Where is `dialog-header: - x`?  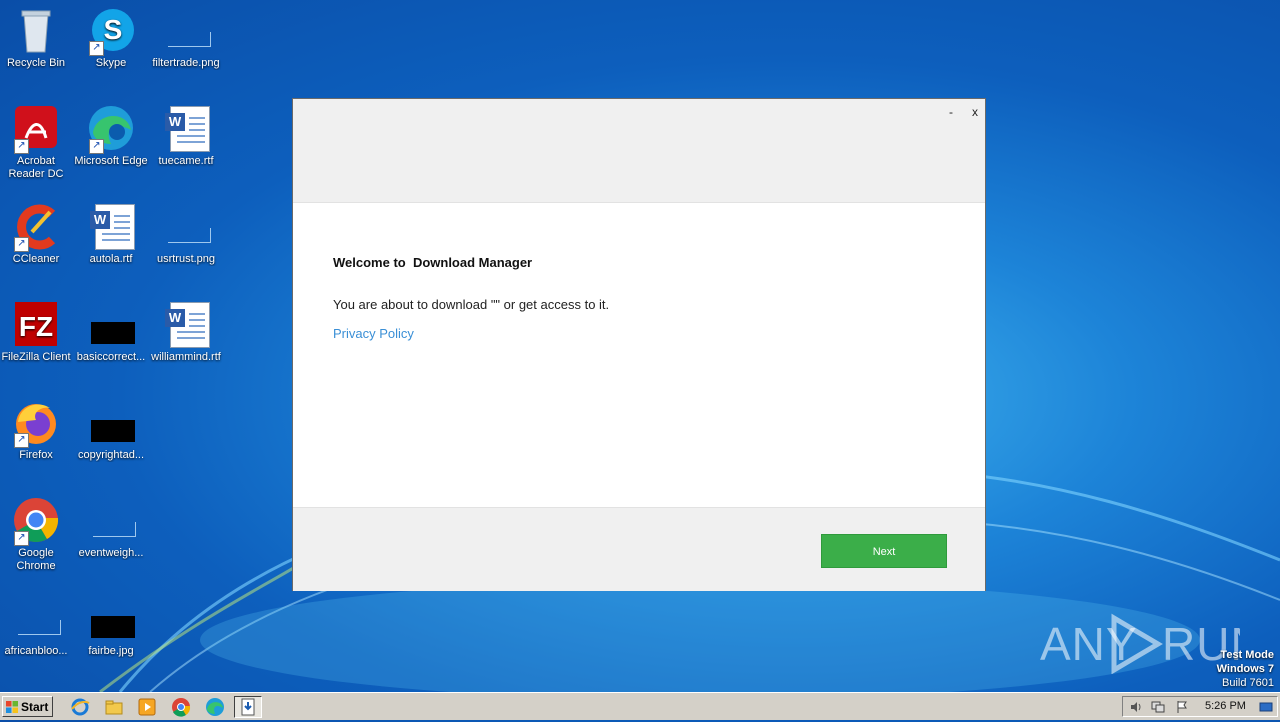
dialog-header: - x is located at coordinates (639, 151).